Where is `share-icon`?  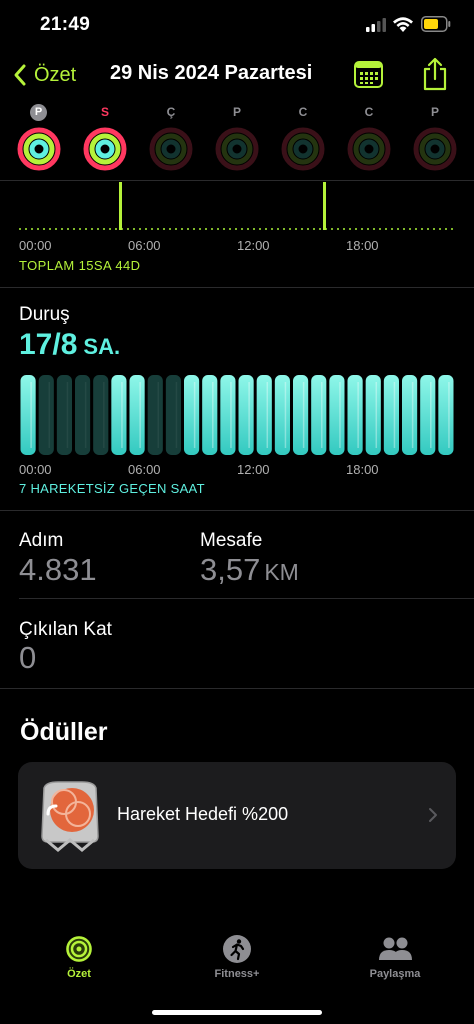
share-icon is located at coordinates (435, 74).